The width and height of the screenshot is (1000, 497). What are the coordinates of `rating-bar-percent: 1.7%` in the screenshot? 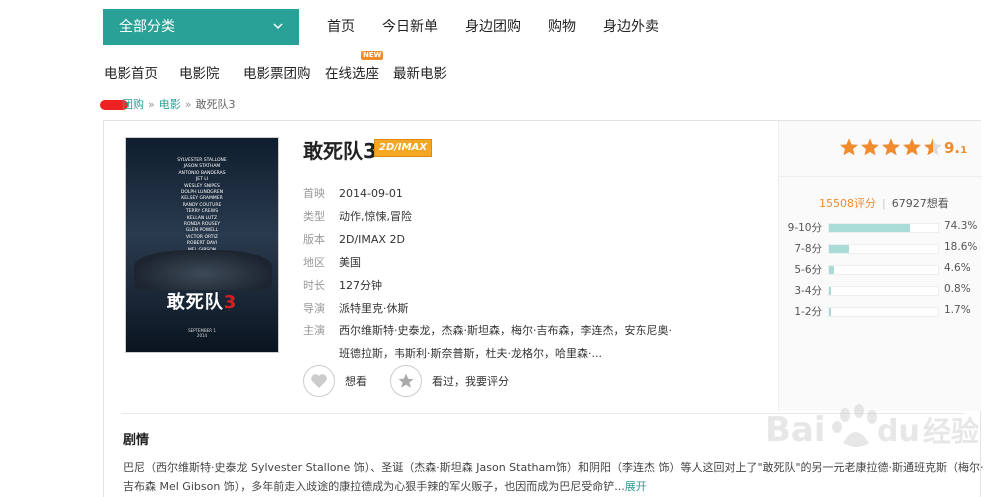 It's located at (957, 310).